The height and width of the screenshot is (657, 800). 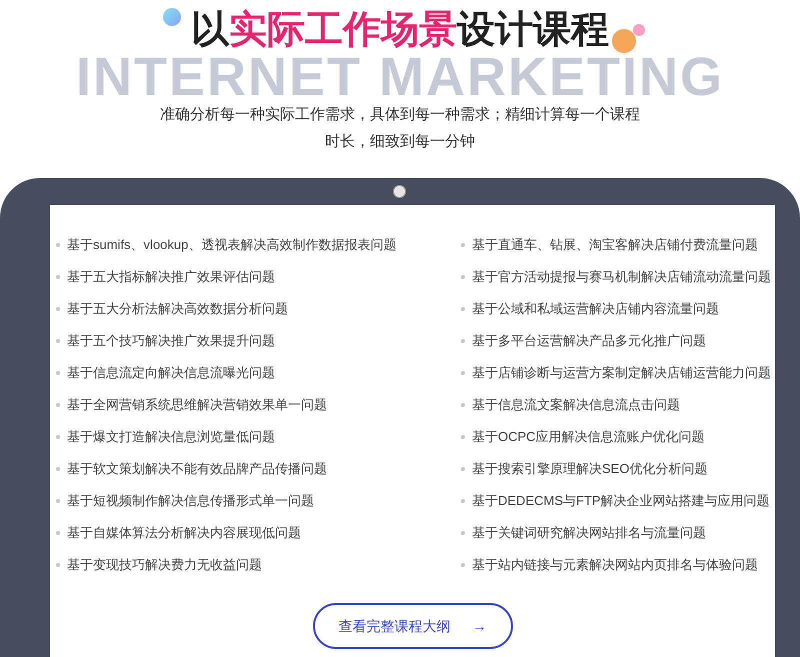 I want to click on course-topic: 基于公域和私域运营解决店铺内容流量问题, so click(x=595, y=309).